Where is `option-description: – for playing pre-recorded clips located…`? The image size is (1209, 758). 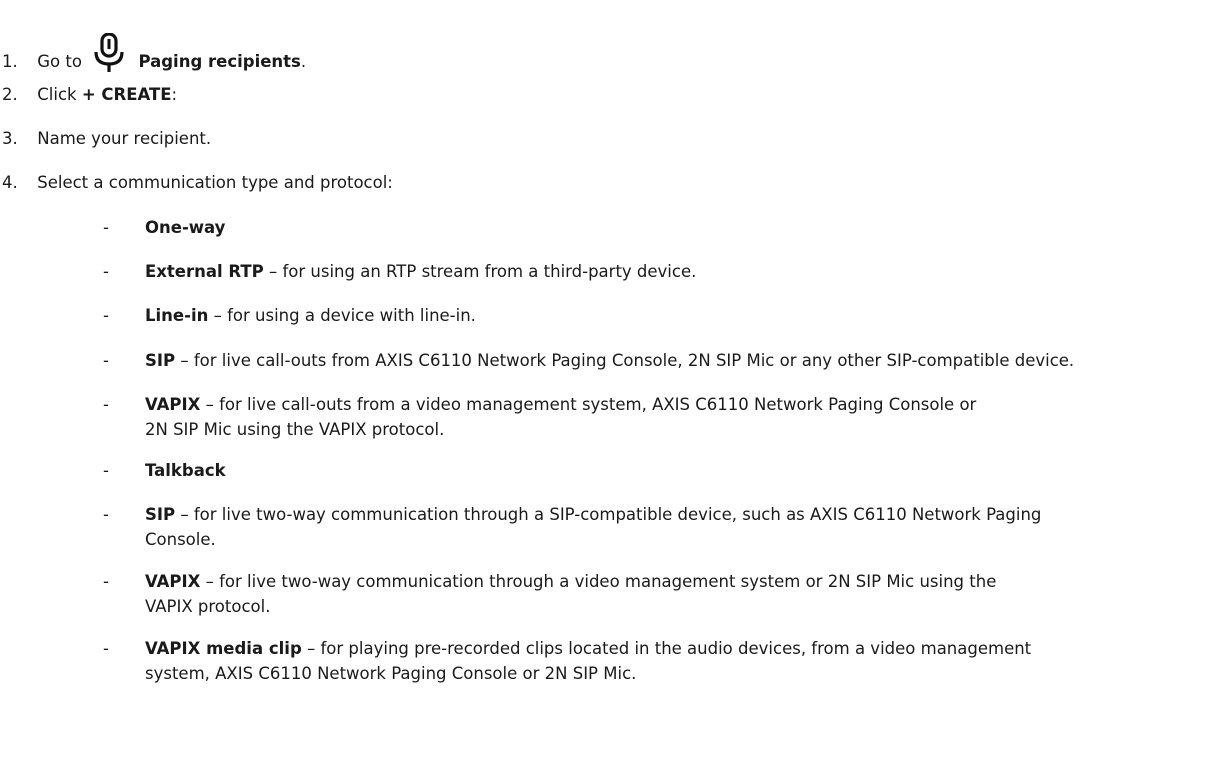
option-description: – for playing pre-recorded clips located… is located at coordinates (666, 648).